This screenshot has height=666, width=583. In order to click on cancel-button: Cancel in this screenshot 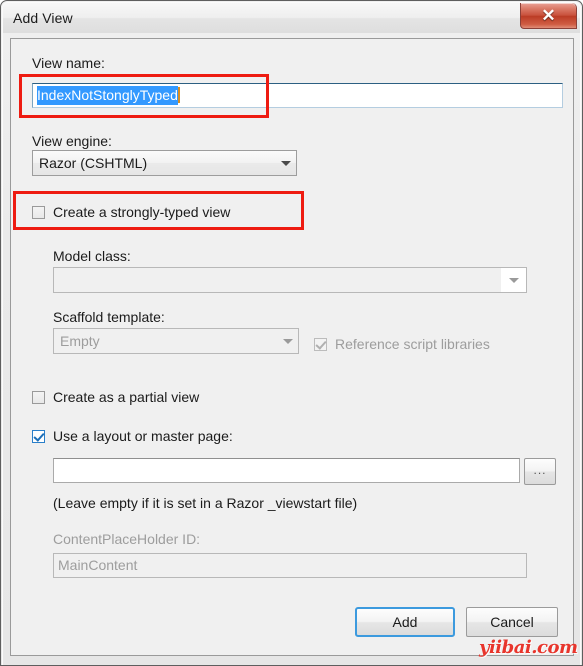, I will do `click(512, 622)`.